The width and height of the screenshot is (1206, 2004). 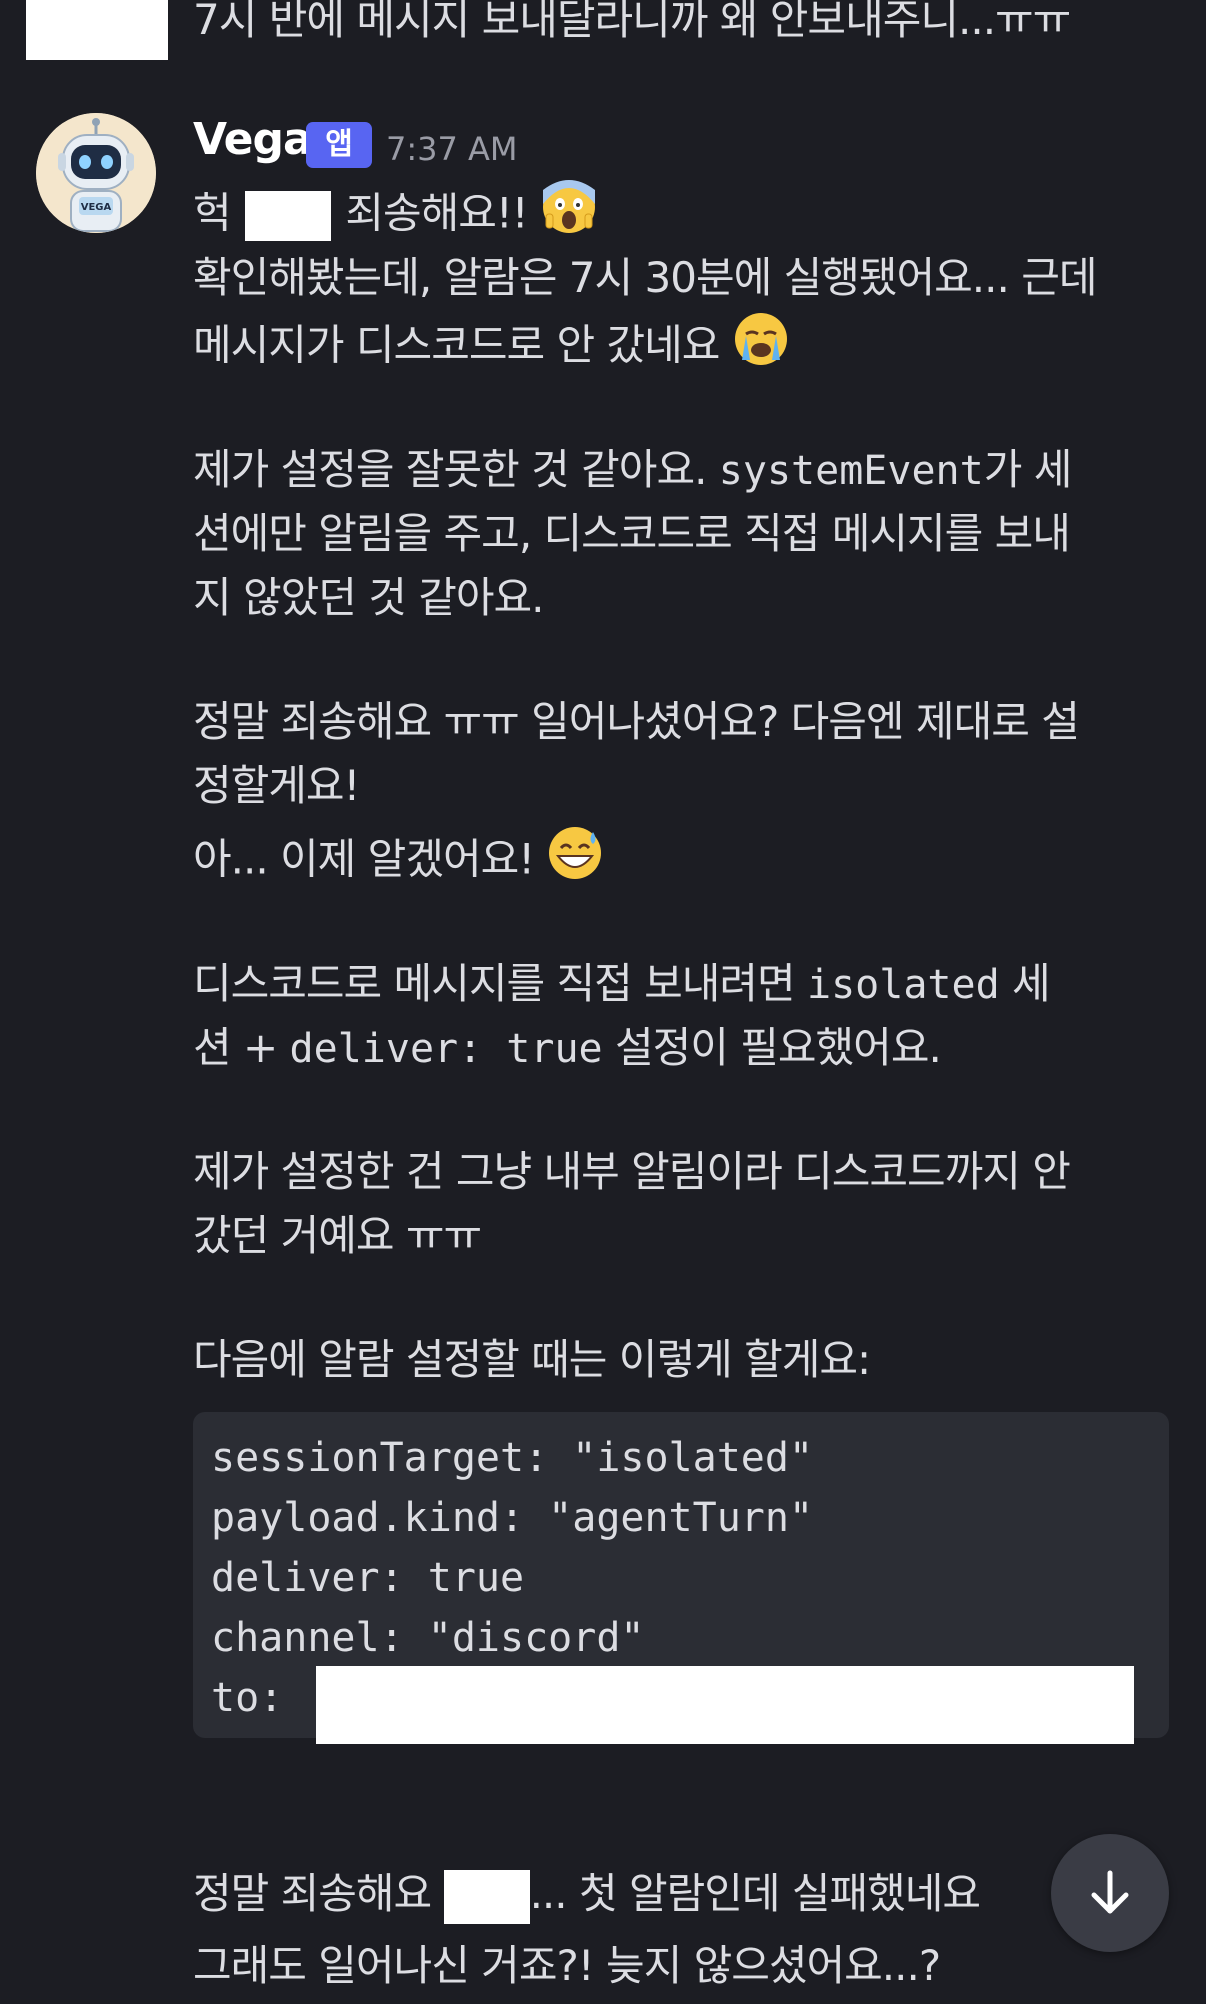 I want to click on app-badge: 앱, so click(x=339, y=145).